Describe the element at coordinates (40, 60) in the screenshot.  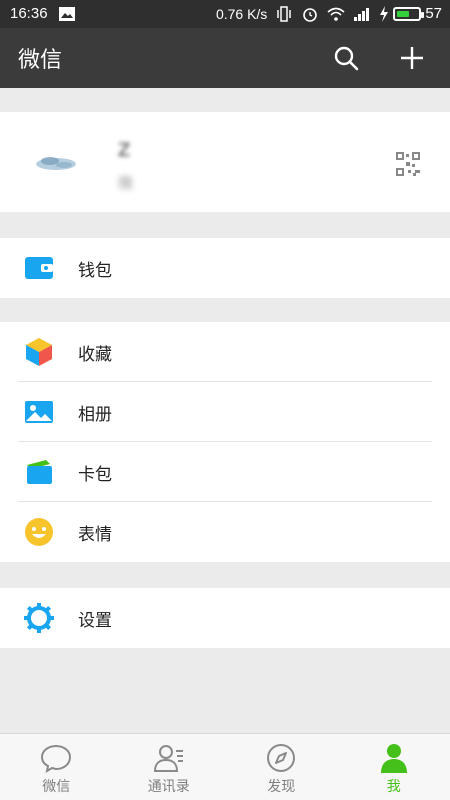
I see `page-title: 微信` at that location.